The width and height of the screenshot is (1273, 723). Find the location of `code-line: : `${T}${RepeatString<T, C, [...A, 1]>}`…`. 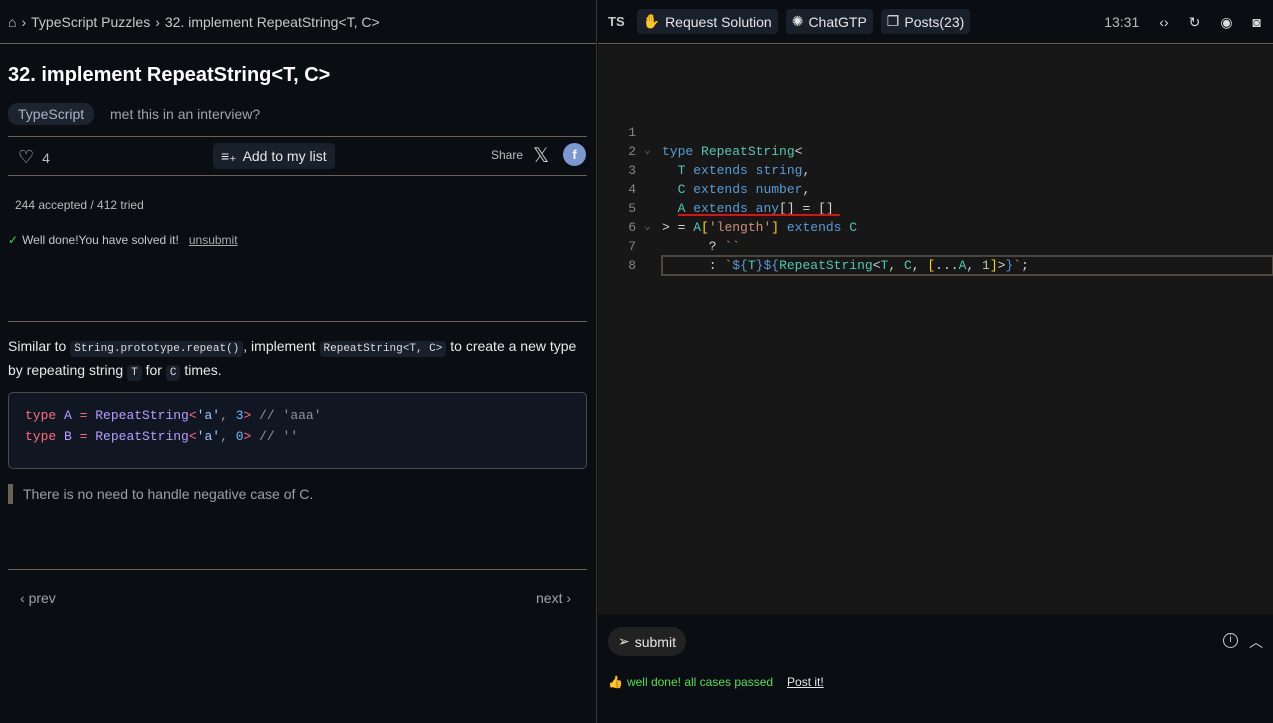

code-line: : `${T}${RepeatString<T, C, [...A, 1]>}`… is located at coordinates (967, 265).